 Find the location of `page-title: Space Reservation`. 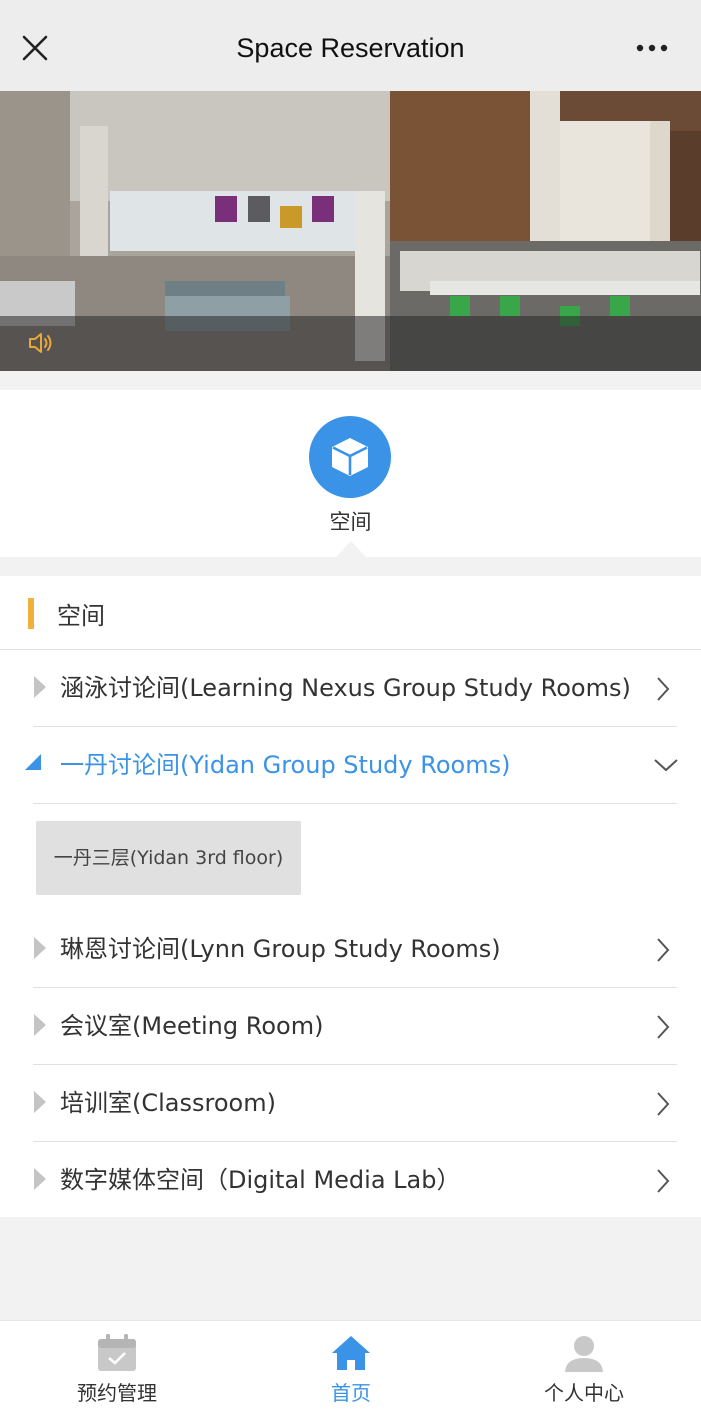

page-title: Space Reservation is located at coordinates (350, 48).